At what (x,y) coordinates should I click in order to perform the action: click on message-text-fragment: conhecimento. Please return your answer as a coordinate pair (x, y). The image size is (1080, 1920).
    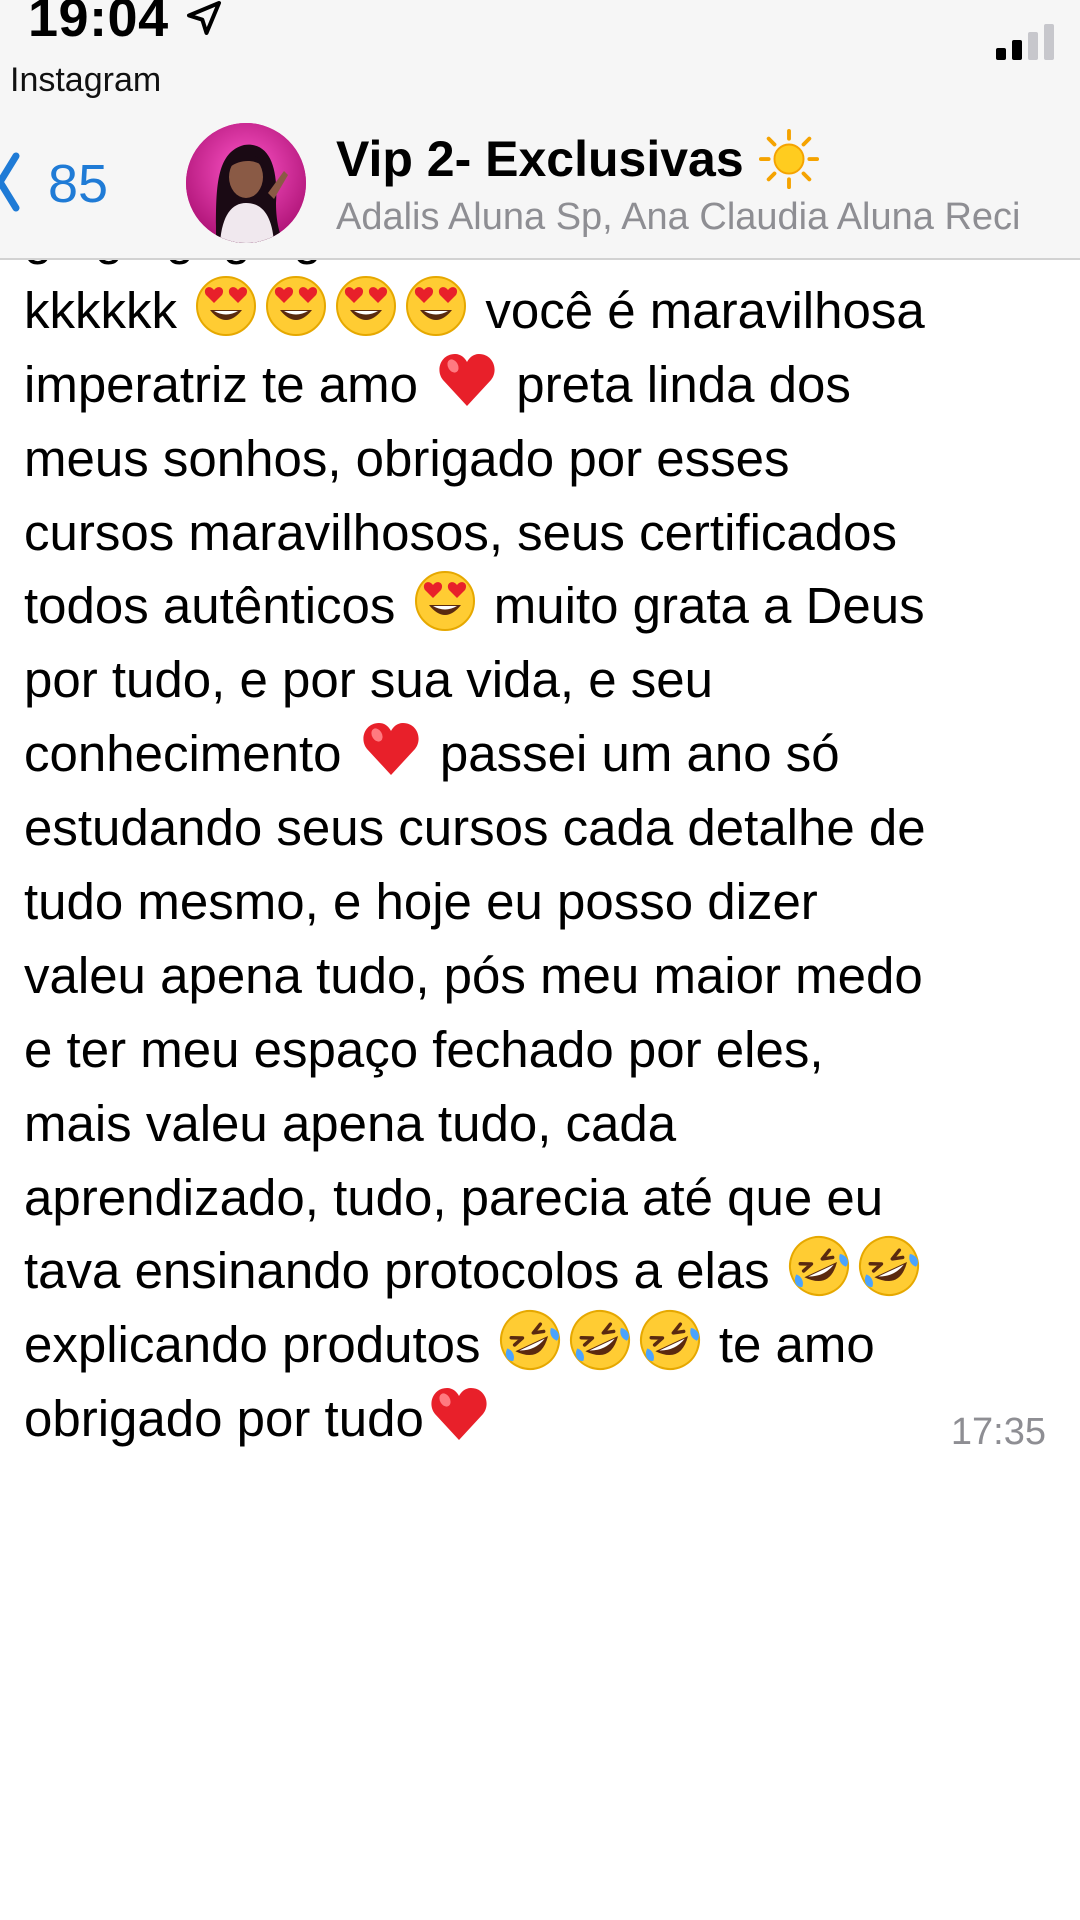
    Looking at the image, I should click on (190, 754).